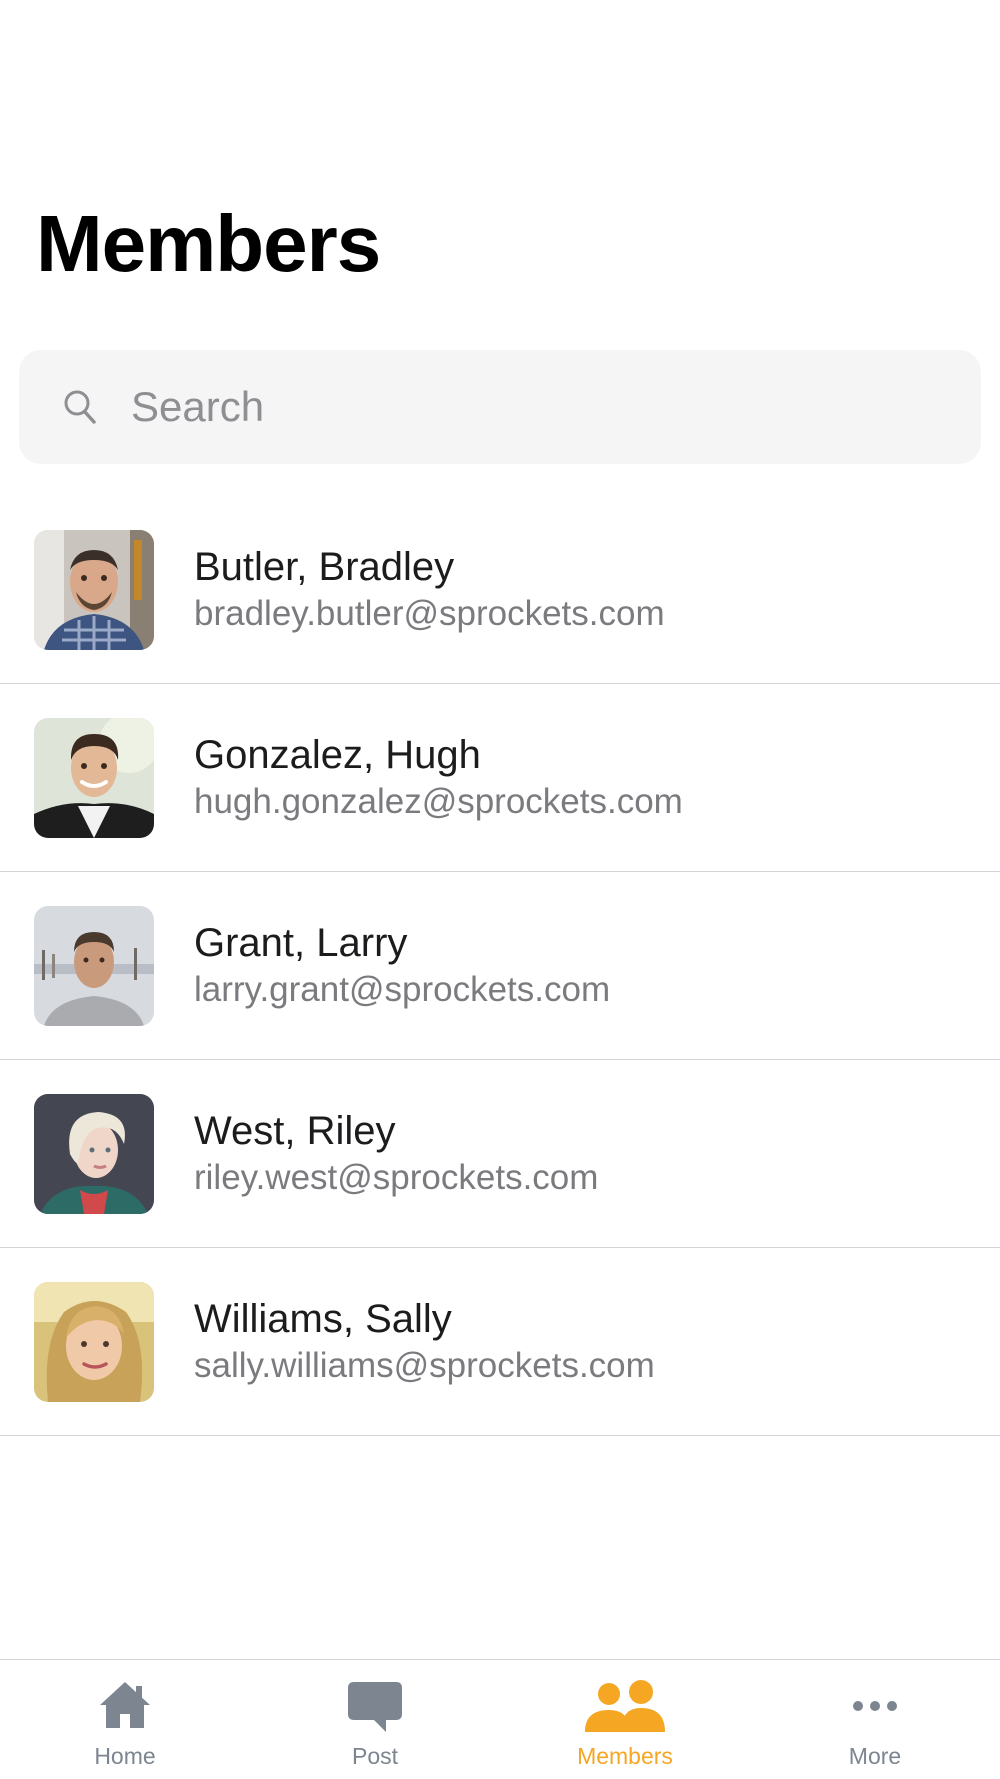 This screenshot has width=1000, height=1779. What do you see at coordinates (402, 989) in the screenshot?
I see `member-email: larry.grant@sprockets.com` at bounding box center [402, 989].